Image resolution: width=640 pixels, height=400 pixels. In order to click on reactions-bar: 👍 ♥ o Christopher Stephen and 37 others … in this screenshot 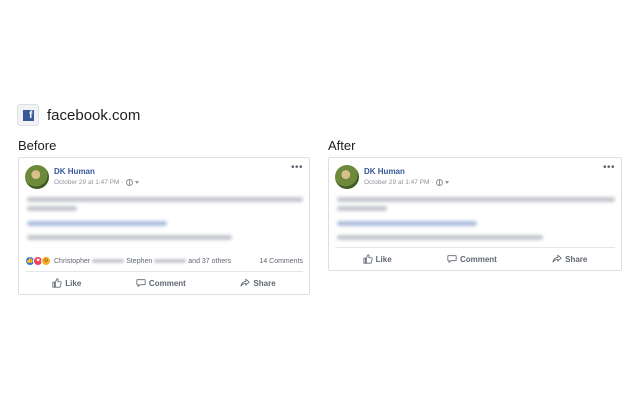, I will do `click(164, 261)`.